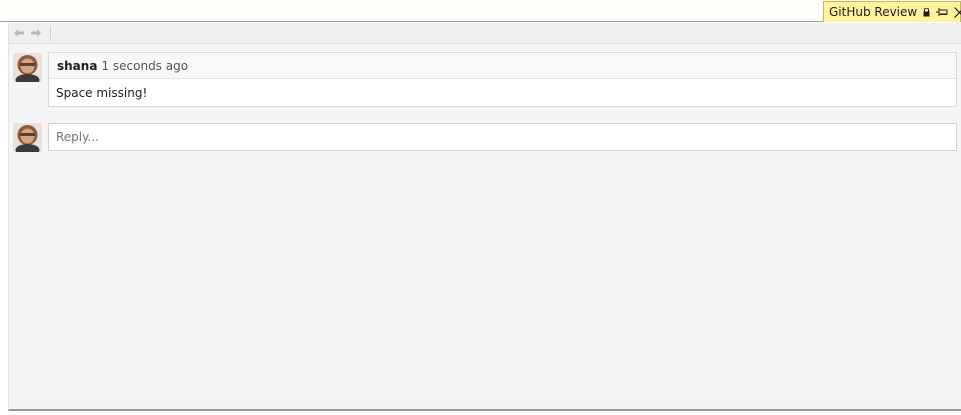 The width and height of the screenshot is (961, 415). What do you see at coordinates (502, 137) in the screenshot?
I see `reply-input` at bounding box center [502, 137].